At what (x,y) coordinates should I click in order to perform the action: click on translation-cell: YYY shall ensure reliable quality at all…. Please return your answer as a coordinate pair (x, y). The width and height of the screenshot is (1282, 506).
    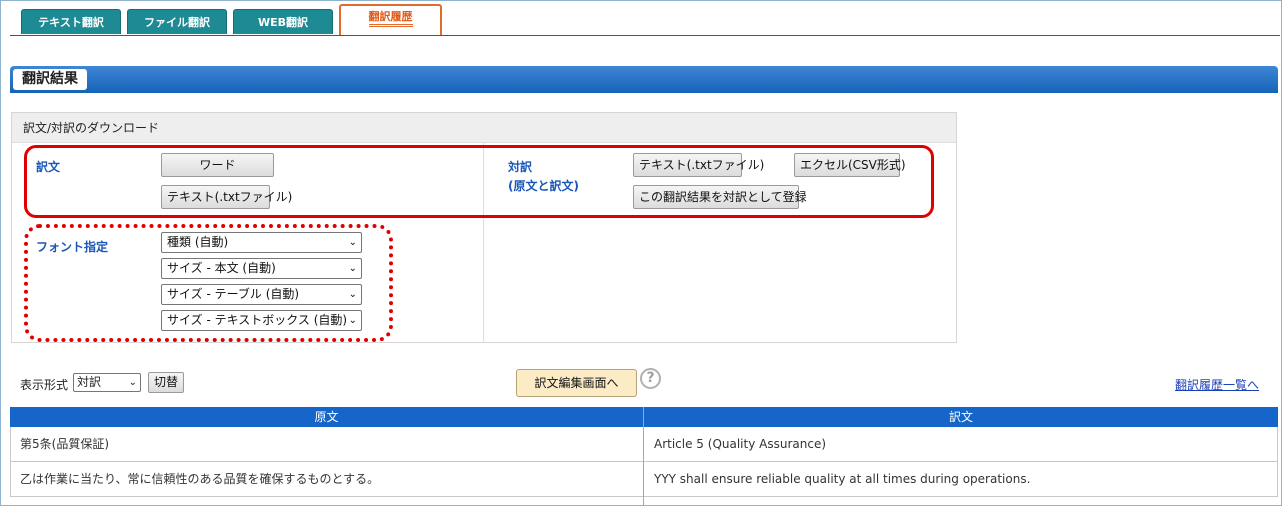
    Looking at the image, I should click on (842, 479).